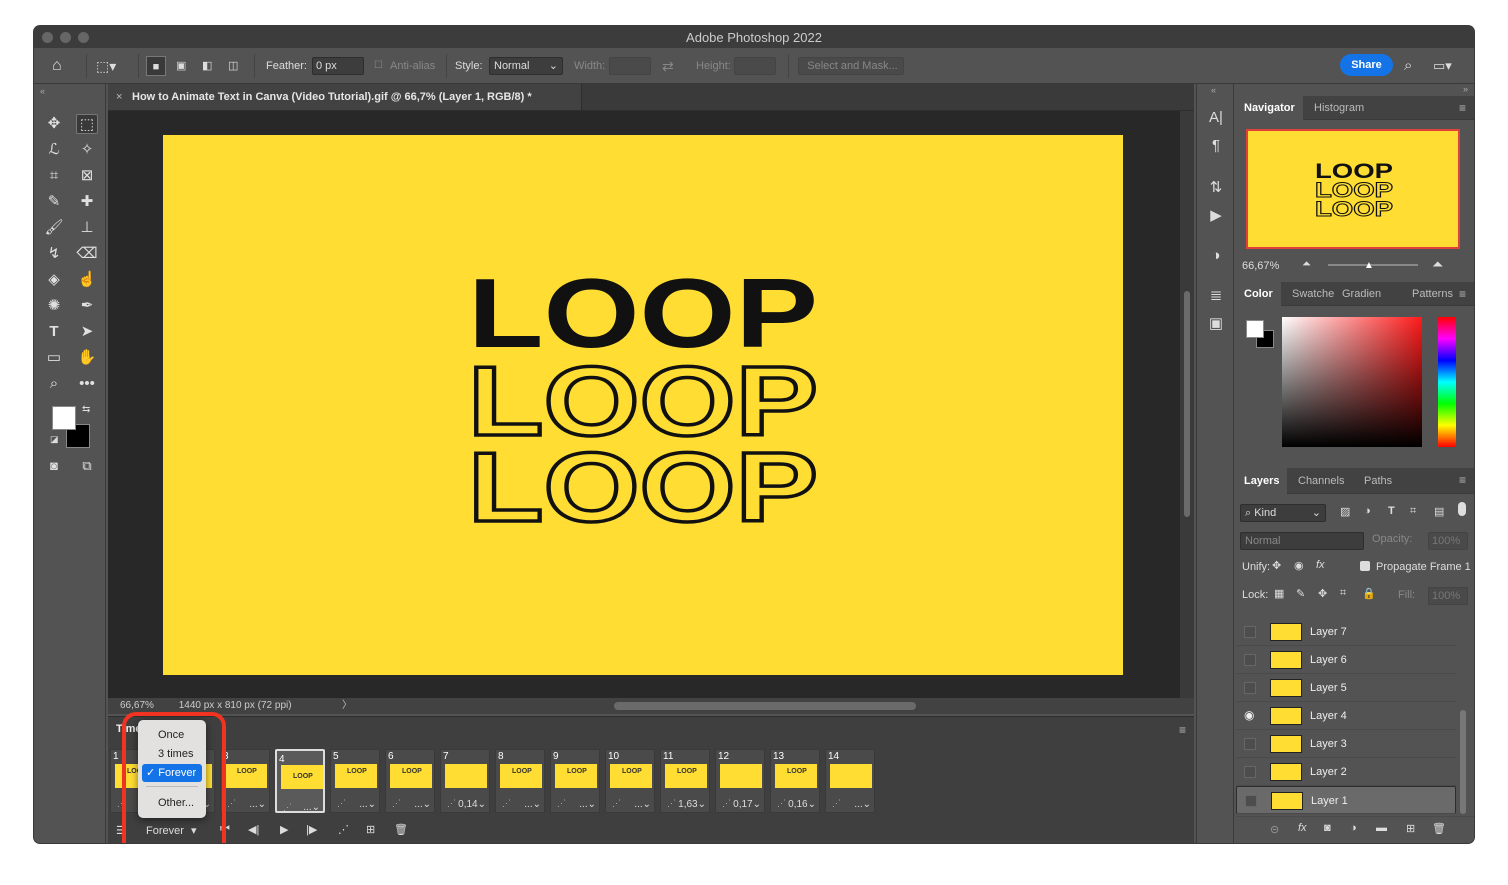 The height and width of the screenshot is (885, 1508). Describe the element at coordinates (630, 66) in the screenshot. I see `width-input` at that location.